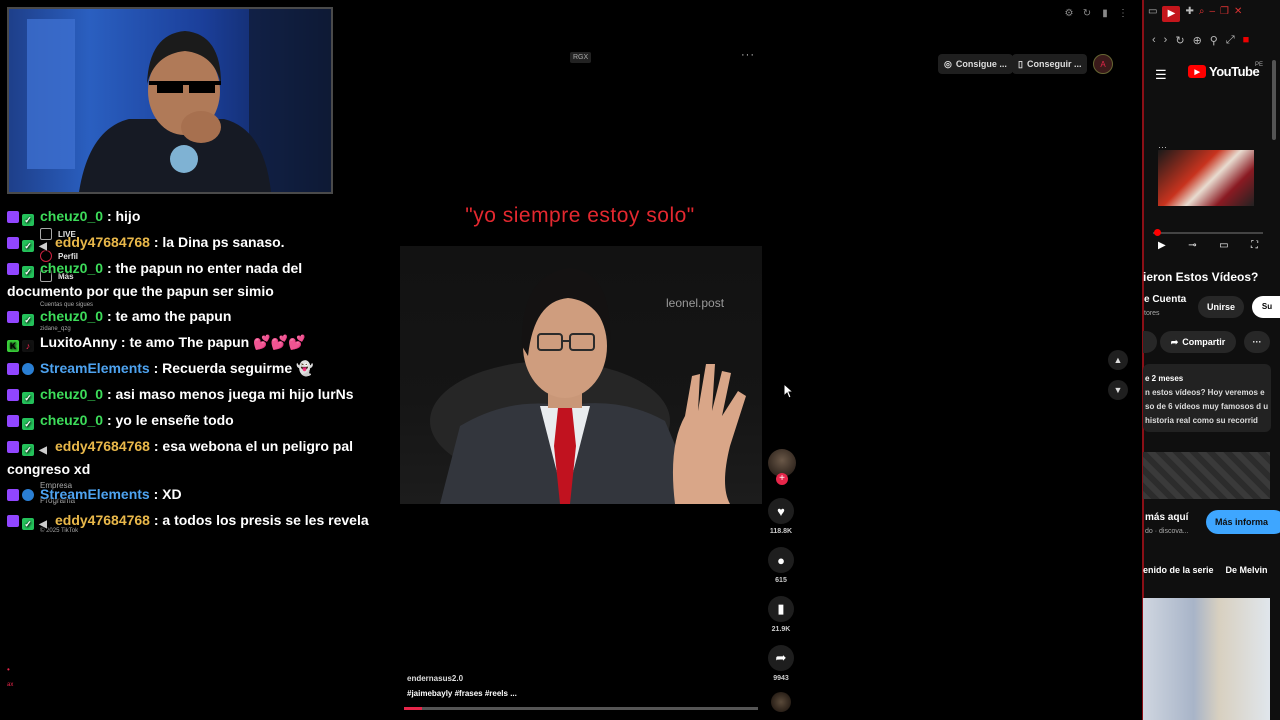 Image resolution: width=1280 pixels, height=720 pixels. Describe the element at coordinates (188, 242) in the screenshot. I see `chat-message: ✓ ◀ eddy47684768 : la Dina ps sanaso.` at that location.